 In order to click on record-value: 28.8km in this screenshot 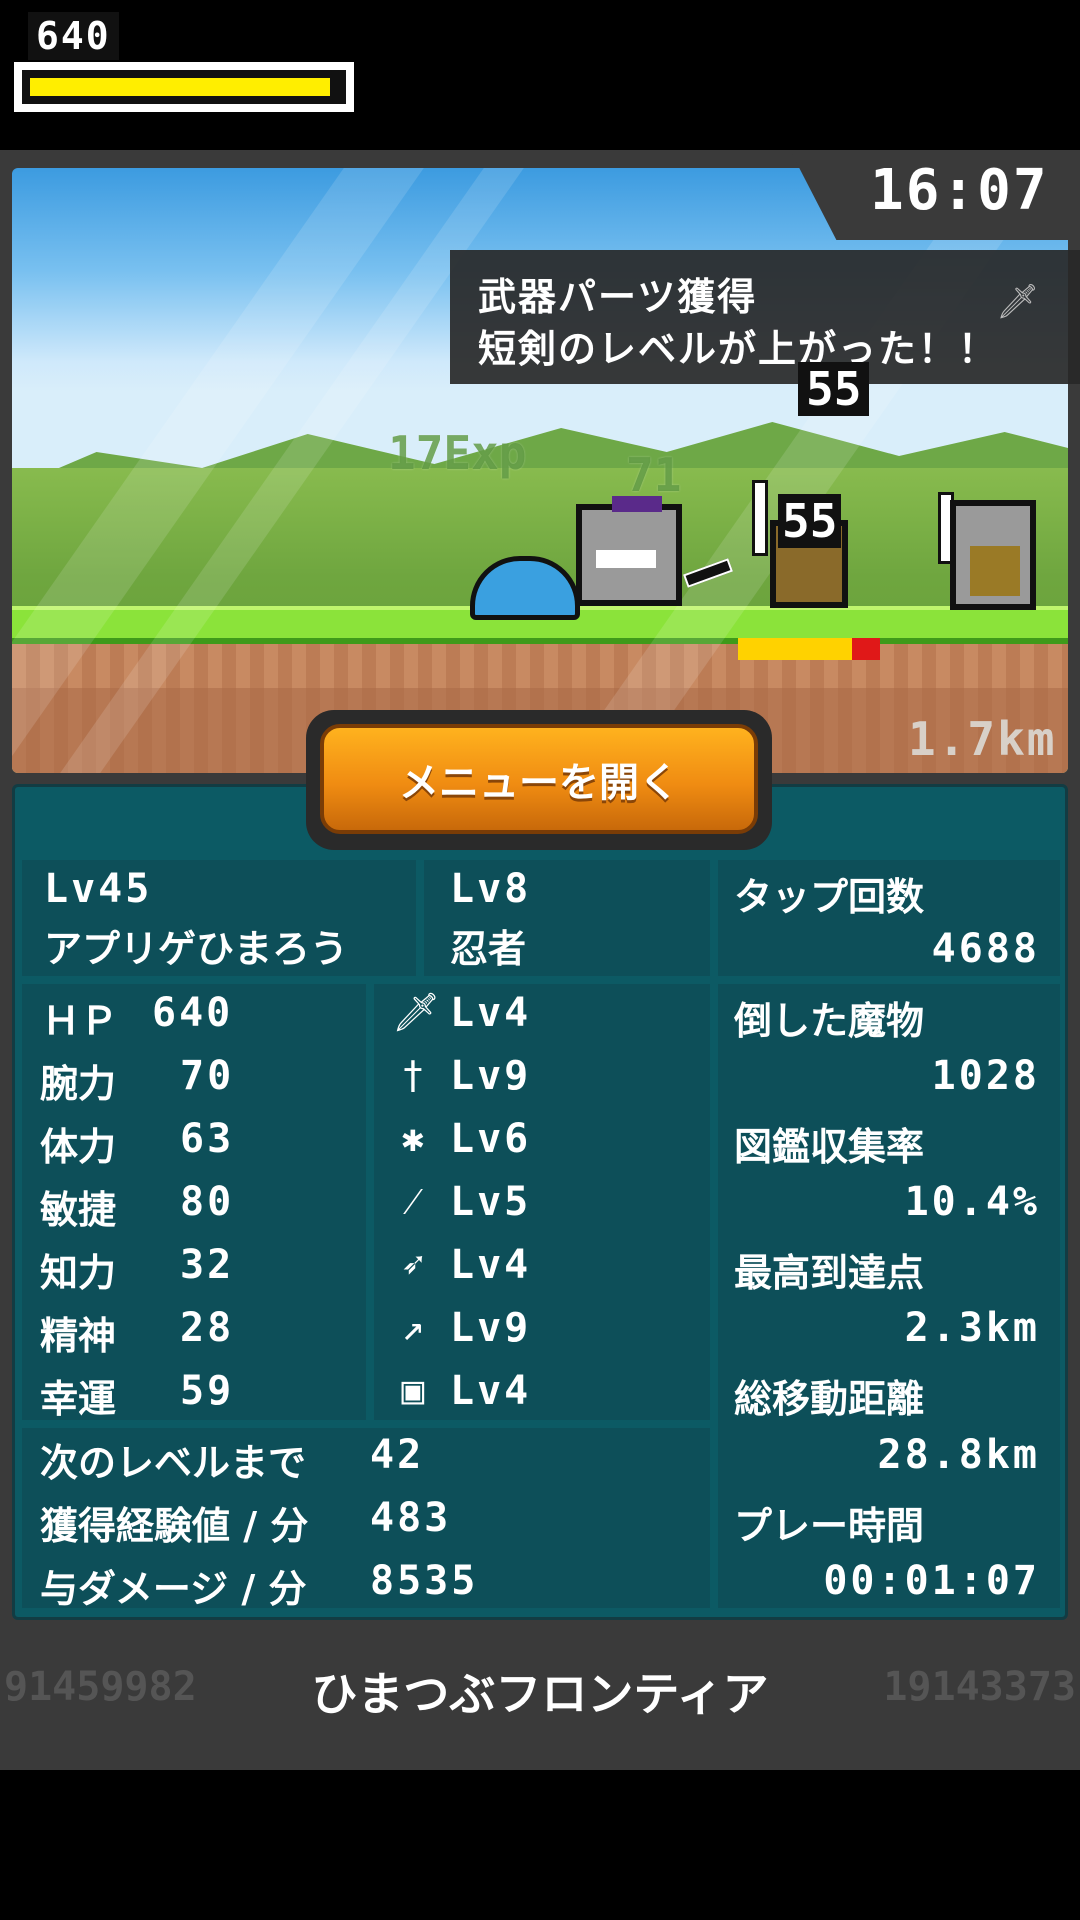, I will do `click(958, 1455)`.